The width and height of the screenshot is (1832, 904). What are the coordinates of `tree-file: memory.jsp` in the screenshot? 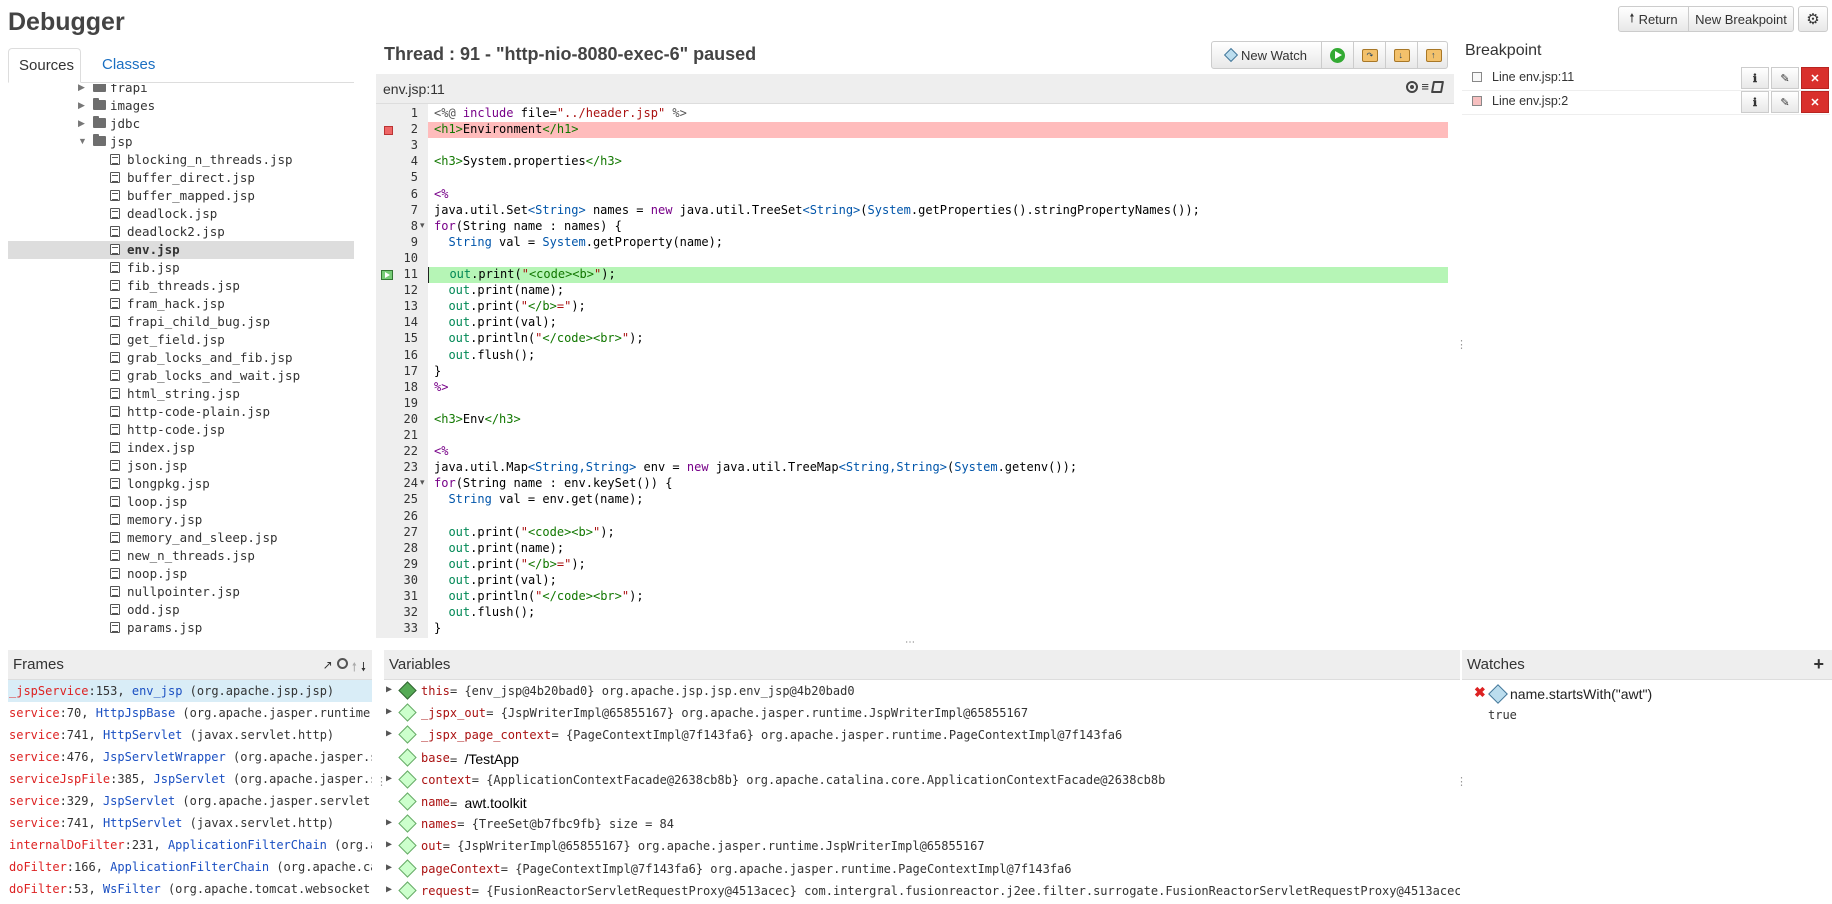 It's located at (181, 520).